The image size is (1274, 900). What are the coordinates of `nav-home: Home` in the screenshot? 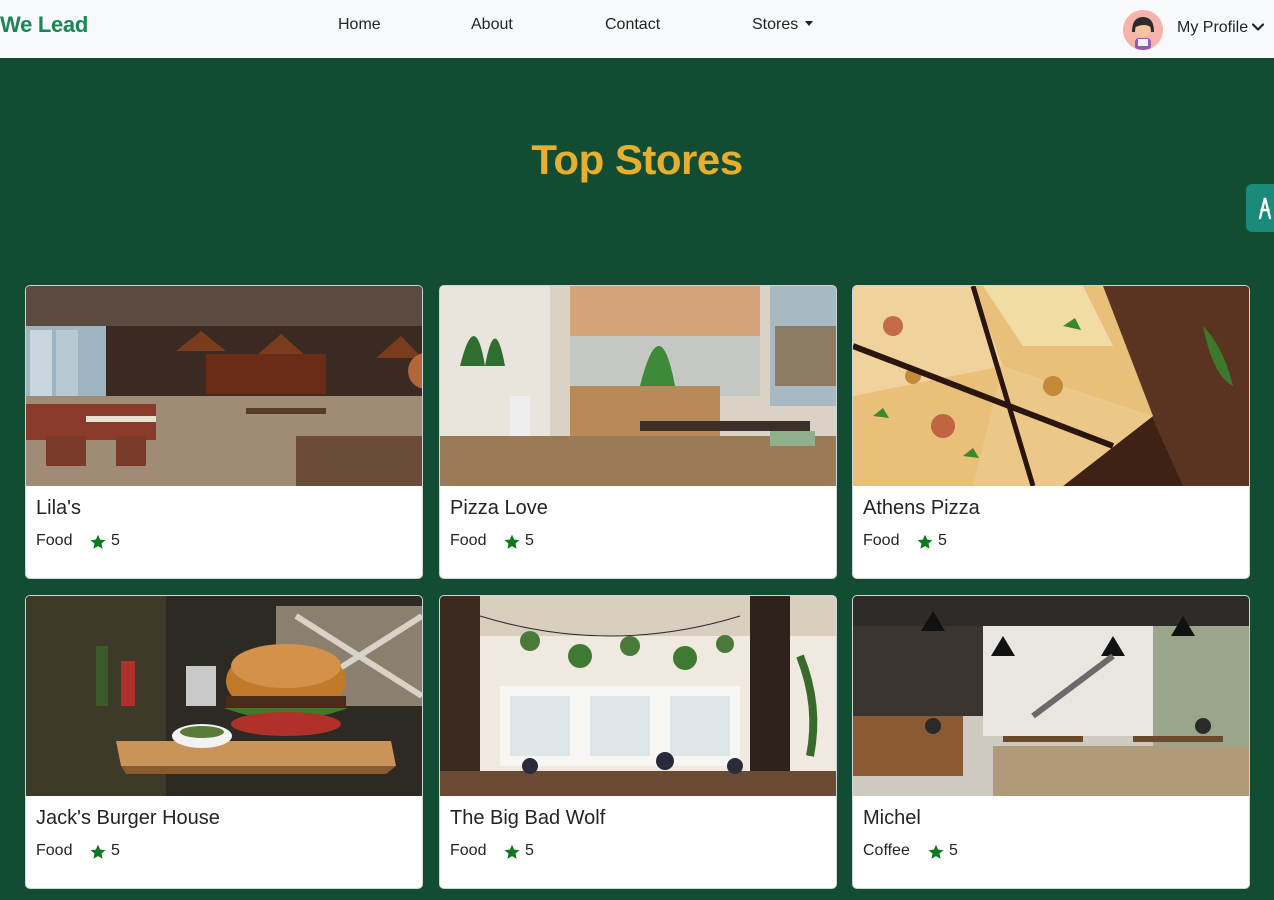 It's located at (359, 25).